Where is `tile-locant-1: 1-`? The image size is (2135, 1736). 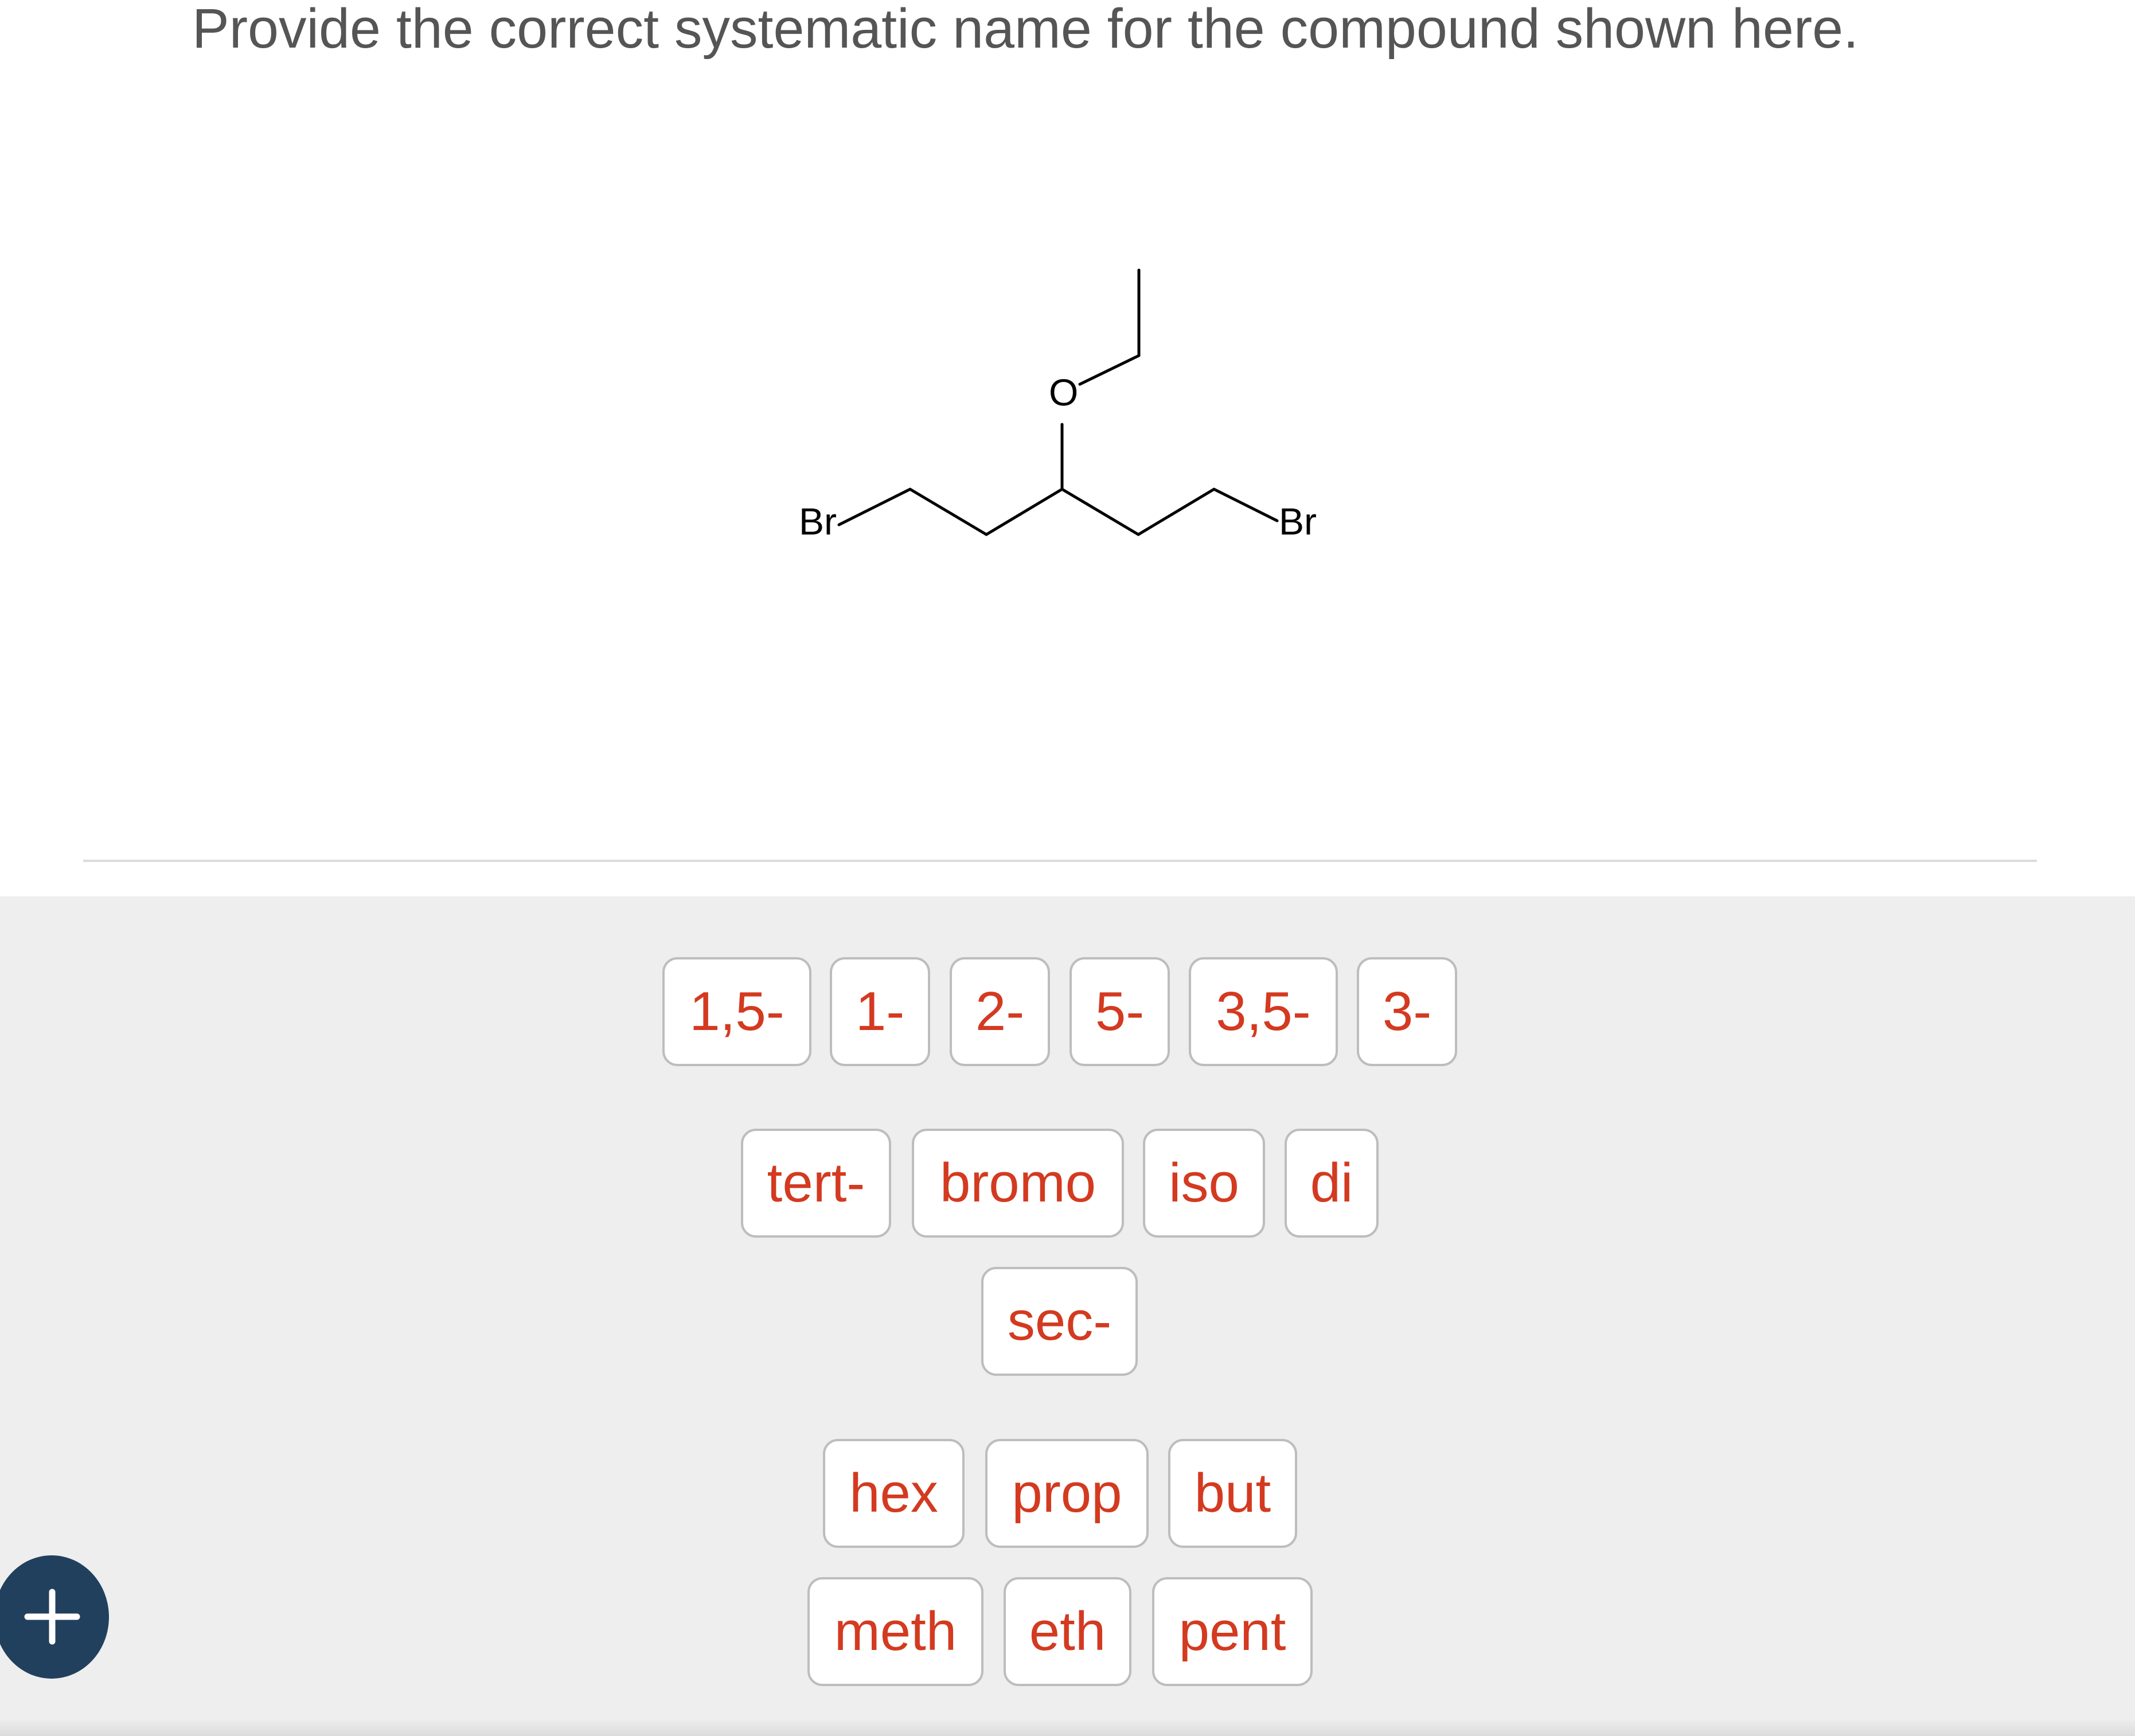 tile-locant-1: 1- is located at coordinates (880, 1011).